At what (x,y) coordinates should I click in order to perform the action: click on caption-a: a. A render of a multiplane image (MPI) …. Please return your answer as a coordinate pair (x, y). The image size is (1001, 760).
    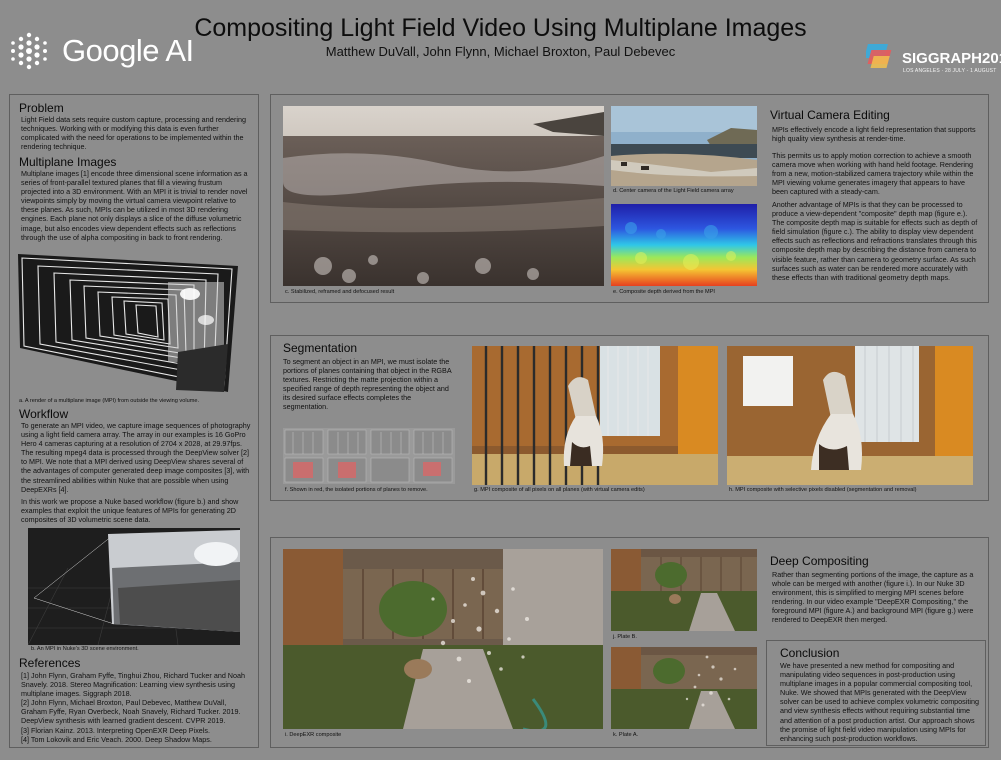
    Looking at the image, I should click on (109, 401).